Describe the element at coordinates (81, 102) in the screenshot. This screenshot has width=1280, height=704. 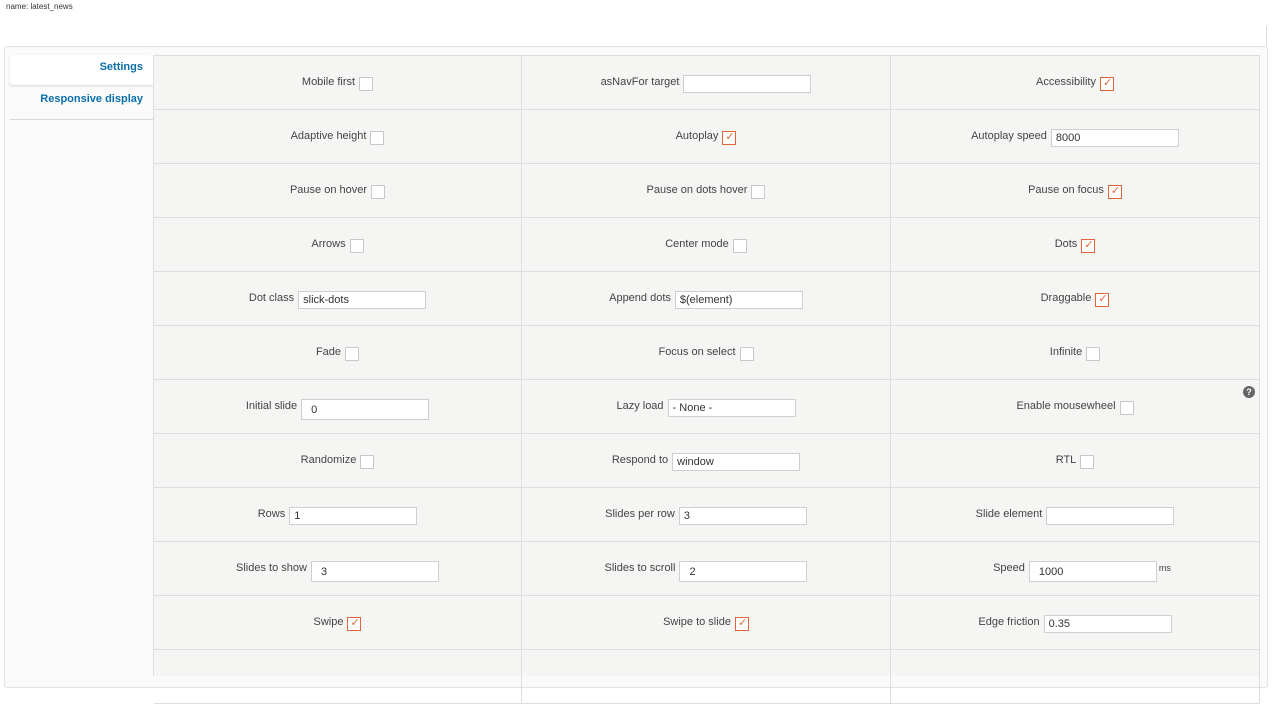
I see `tab-responsive-display: Responsive display` at that location.